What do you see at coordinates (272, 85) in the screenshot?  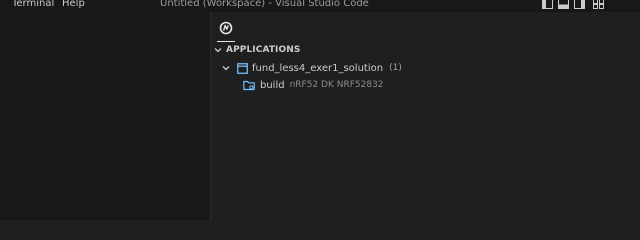 I see `build-label: build` at bounding box center [272, 85].